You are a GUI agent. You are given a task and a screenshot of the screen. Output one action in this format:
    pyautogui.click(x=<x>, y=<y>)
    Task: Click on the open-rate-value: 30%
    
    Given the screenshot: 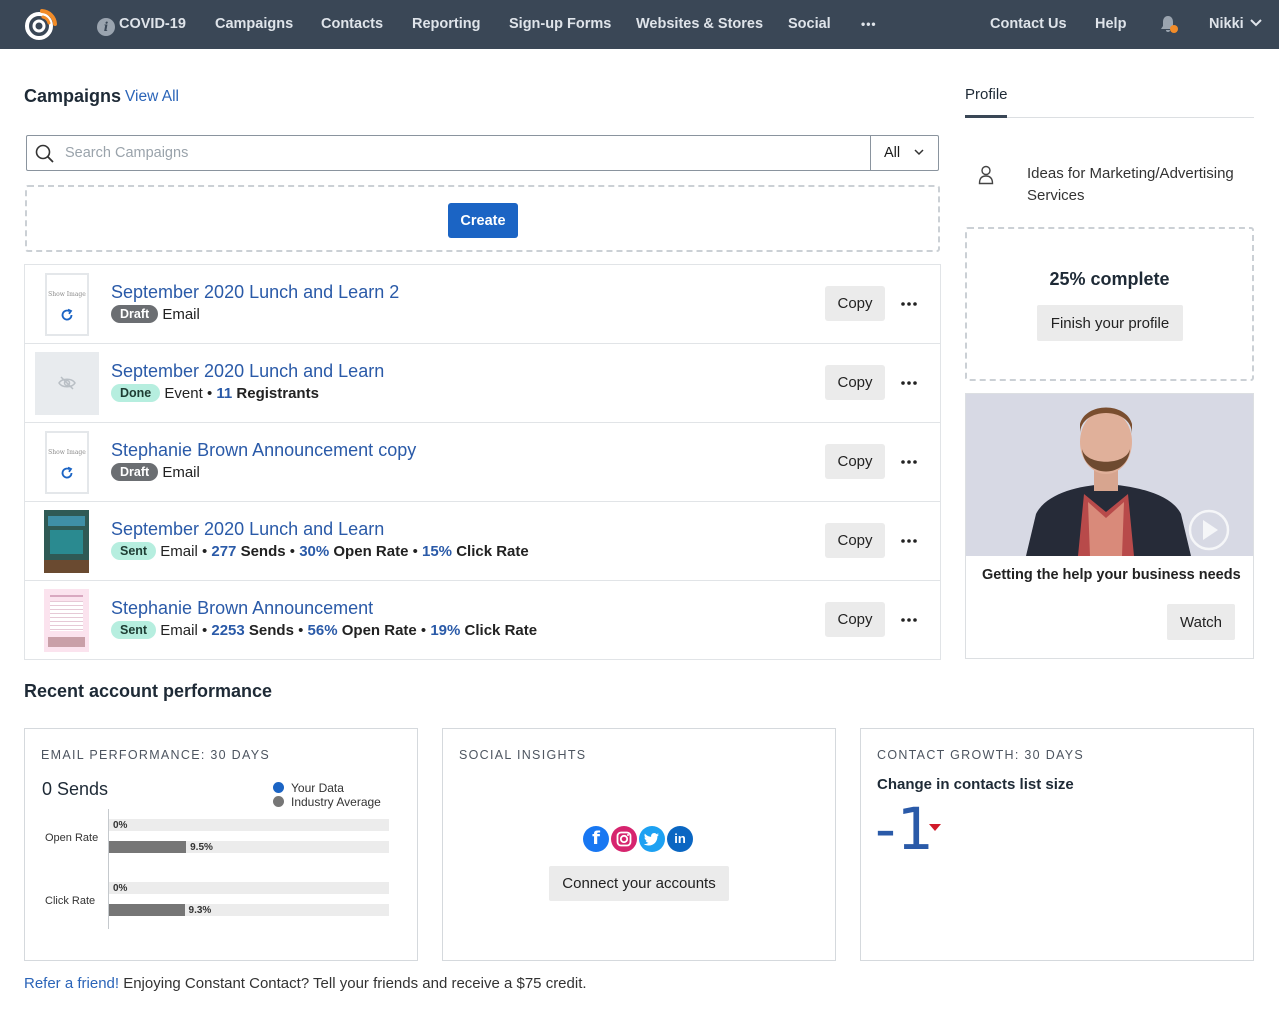 What is the action you would take?
    pyautogui.click(x=314, y=551)
    